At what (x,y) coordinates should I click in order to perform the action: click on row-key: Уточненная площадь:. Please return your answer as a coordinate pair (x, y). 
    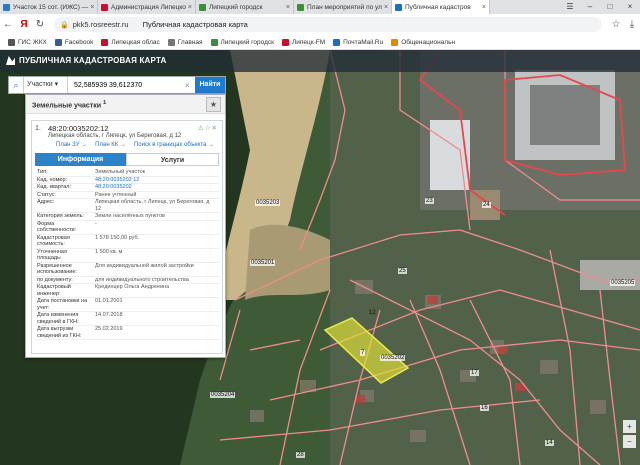
    Looking at the image, I should click on (52, 255).